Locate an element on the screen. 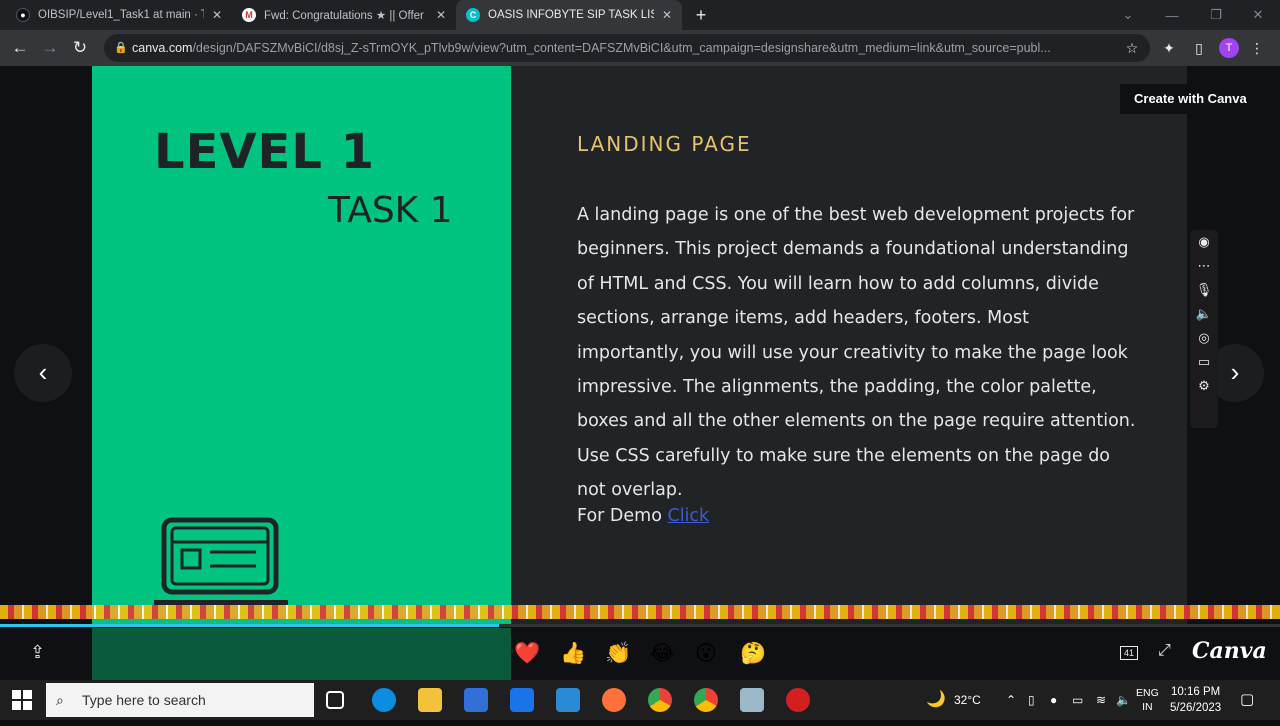 This screenshot has height=726, width=1280. camera-icon: ◉ is located at coordinates (1204, 242).